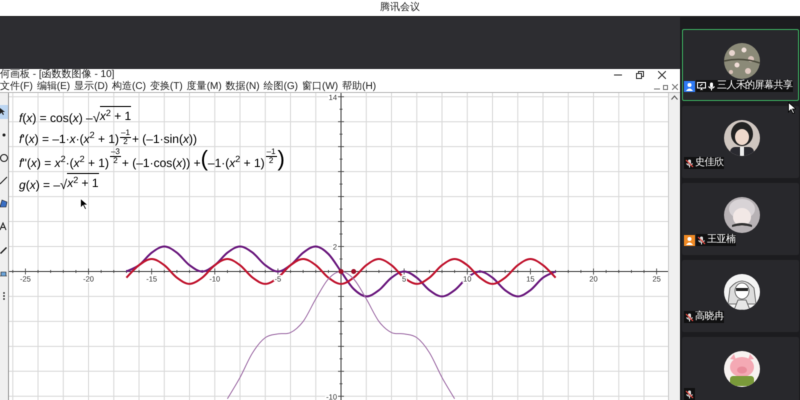  I want to click on window-title: 腾讯会议, so click(400, 8).